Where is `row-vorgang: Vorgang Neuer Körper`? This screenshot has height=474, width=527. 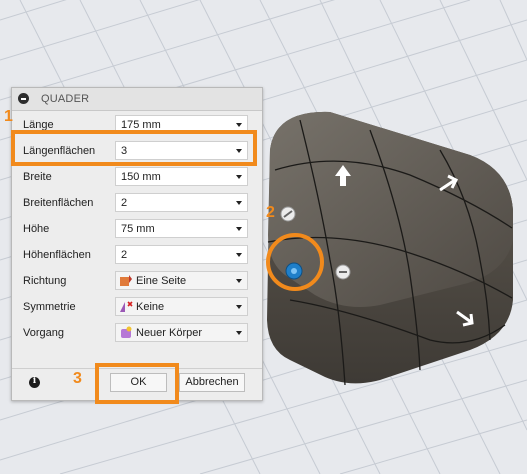 row-vorgang: Vorgang Neuer Körper is located at coordinates (137, 334).